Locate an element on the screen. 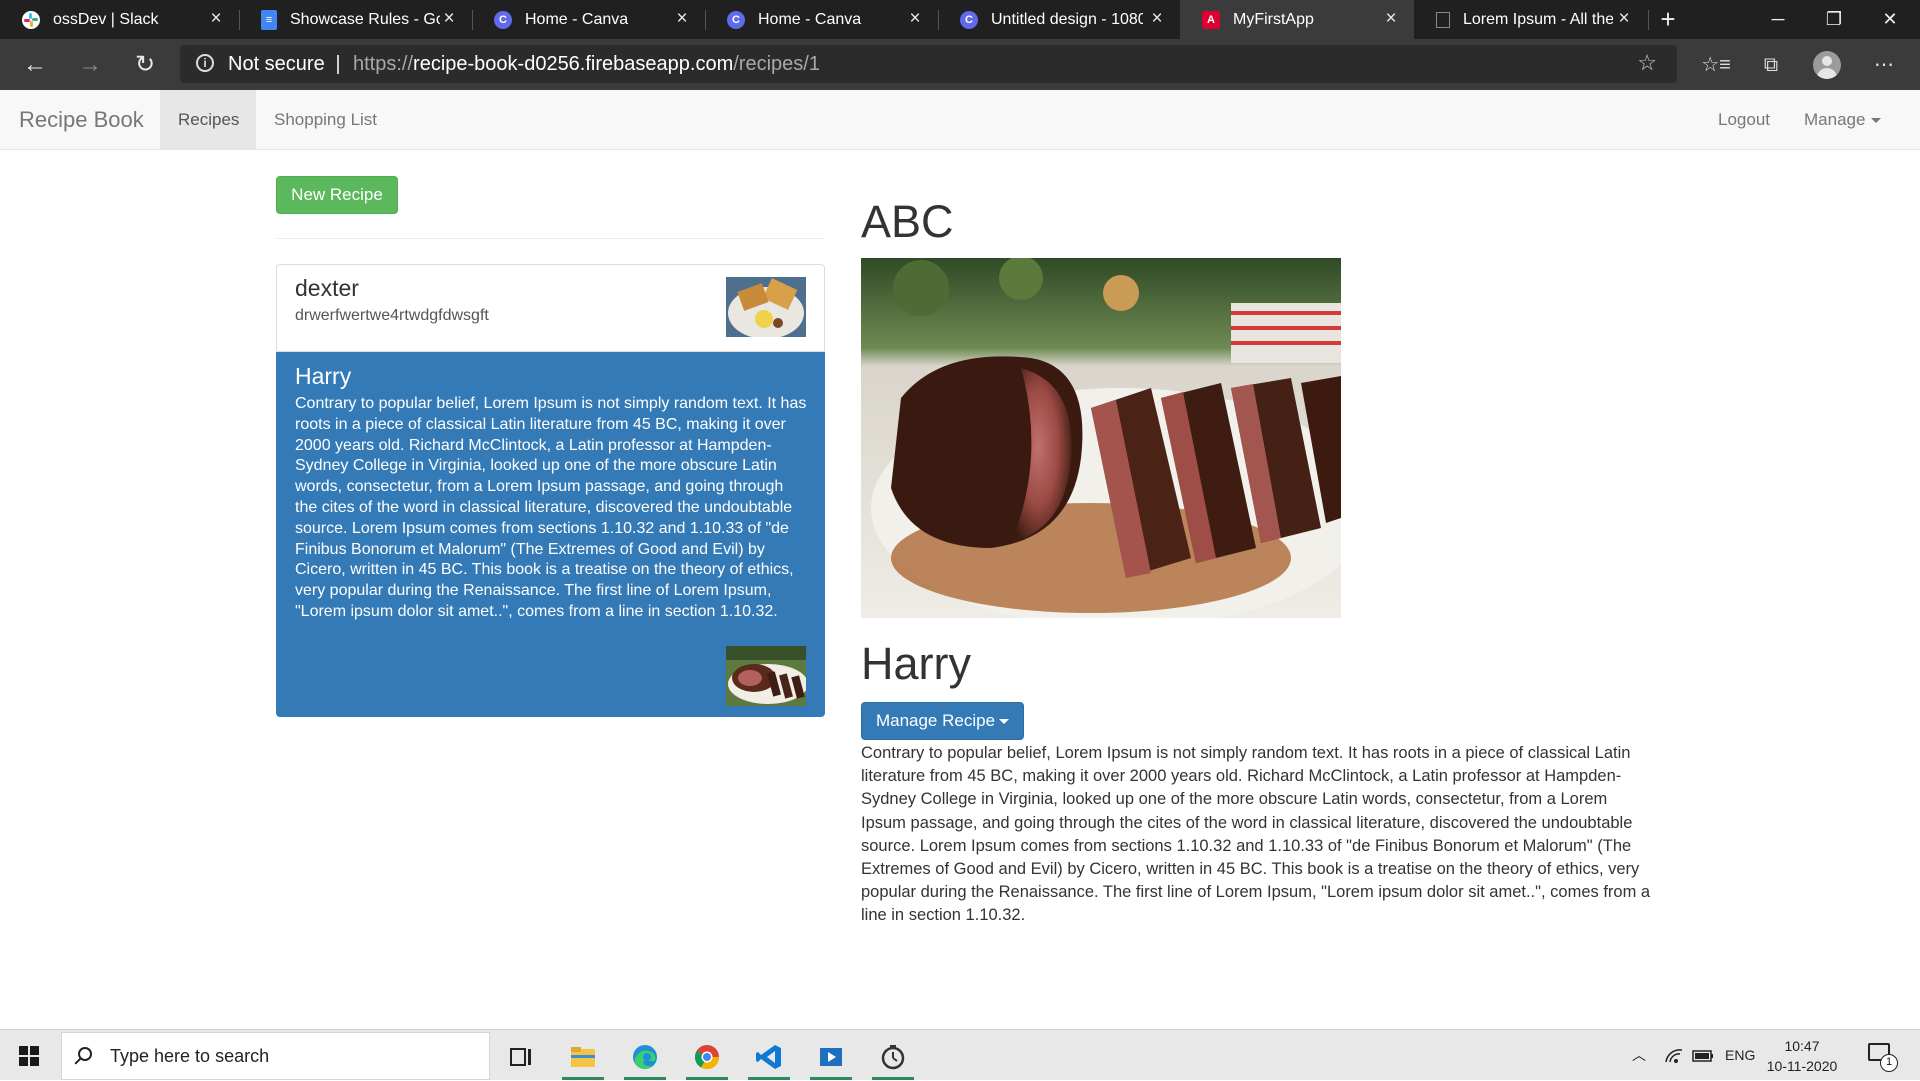 This screenshot has height=1081, width=1920. recipe-detail-name: Harry is located at coordinates (916, 663).